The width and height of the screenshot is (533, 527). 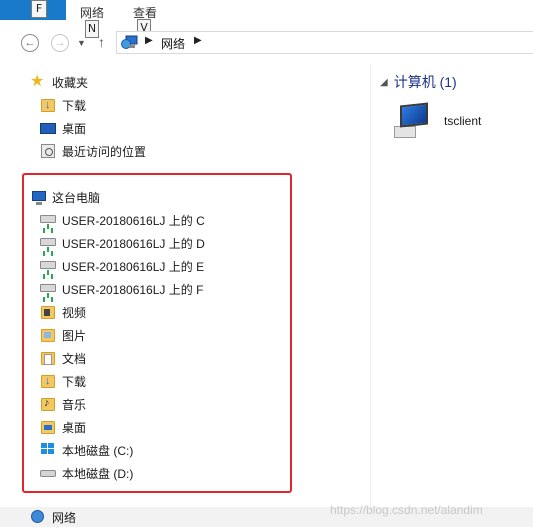 I want to click on nav-item-network-drive-e: USER-20180616LJ 上的 E, so click(x=122, y=266).